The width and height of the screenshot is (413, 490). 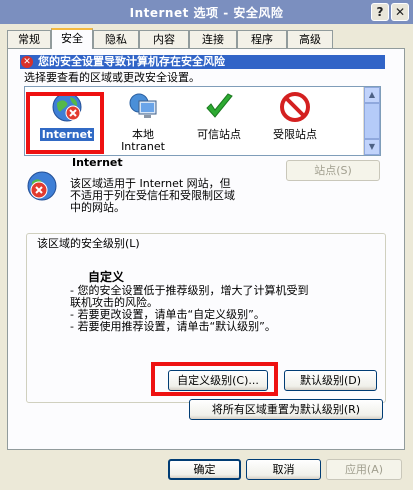 What do you see at coordinates (164, 39) in the screenshot?
I see `tab-content: 内容` at bounding box center [164, 39].